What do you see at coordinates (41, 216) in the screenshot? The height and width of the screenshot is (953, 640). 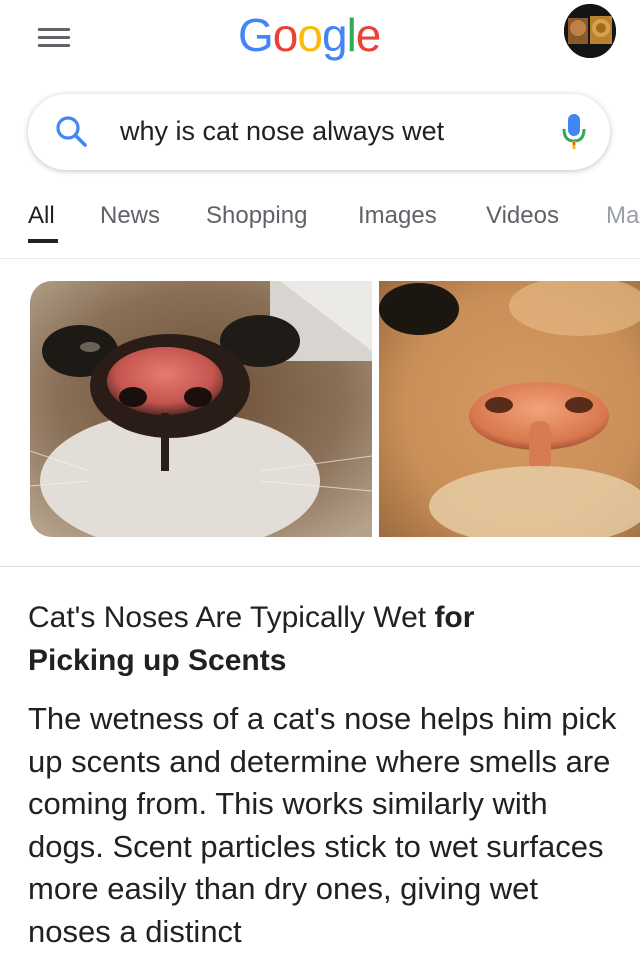 I see `tab-all: All` at bounding box center [41, 216].